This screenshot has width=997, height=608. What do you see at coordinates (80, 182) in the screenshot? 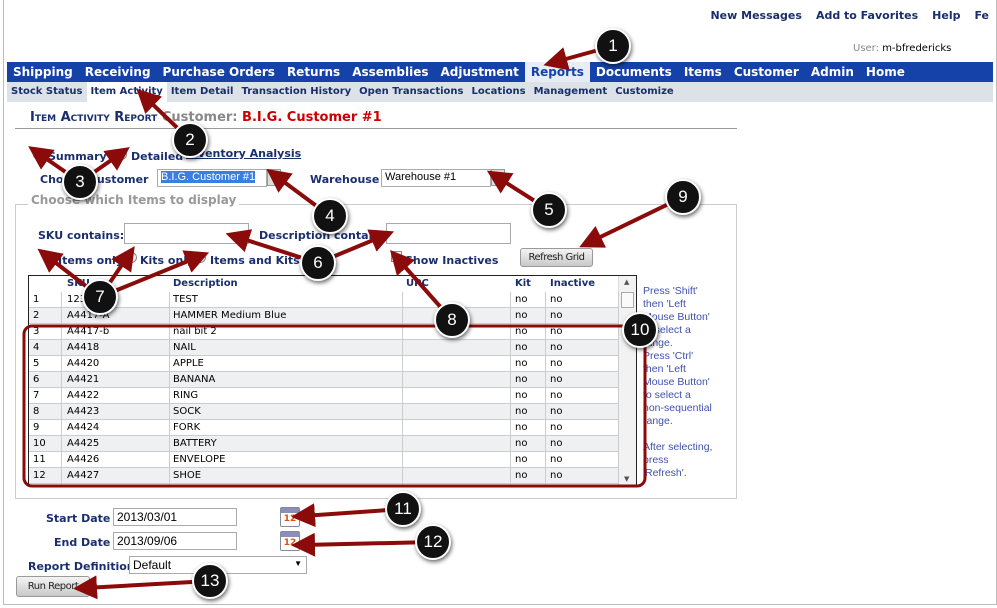
I see `annotation-callout-3: 3` at bounding box center [80, 182].